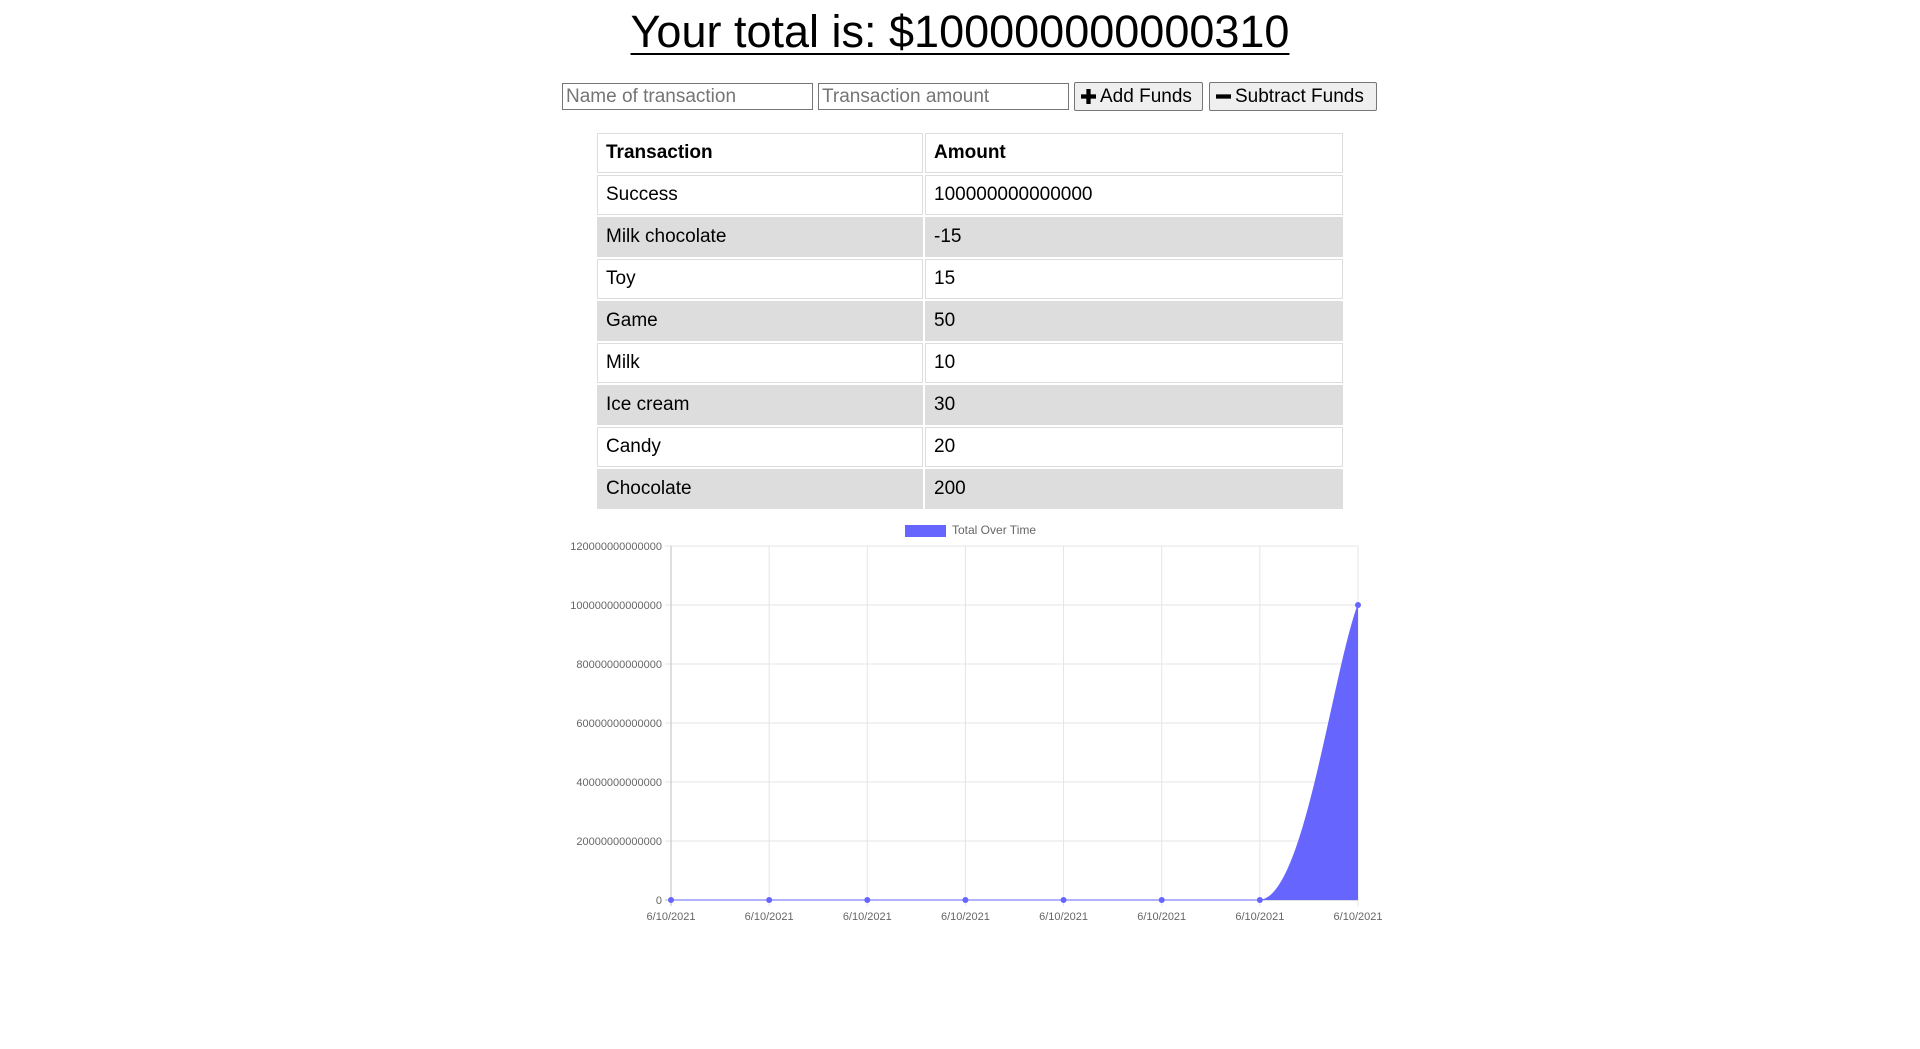 The height and width of the screenshot is (1049, 1920). Describe the element at coordinates (616, 547) in the screenshot. I see `y-tick-label: 120000000000000` at that location.